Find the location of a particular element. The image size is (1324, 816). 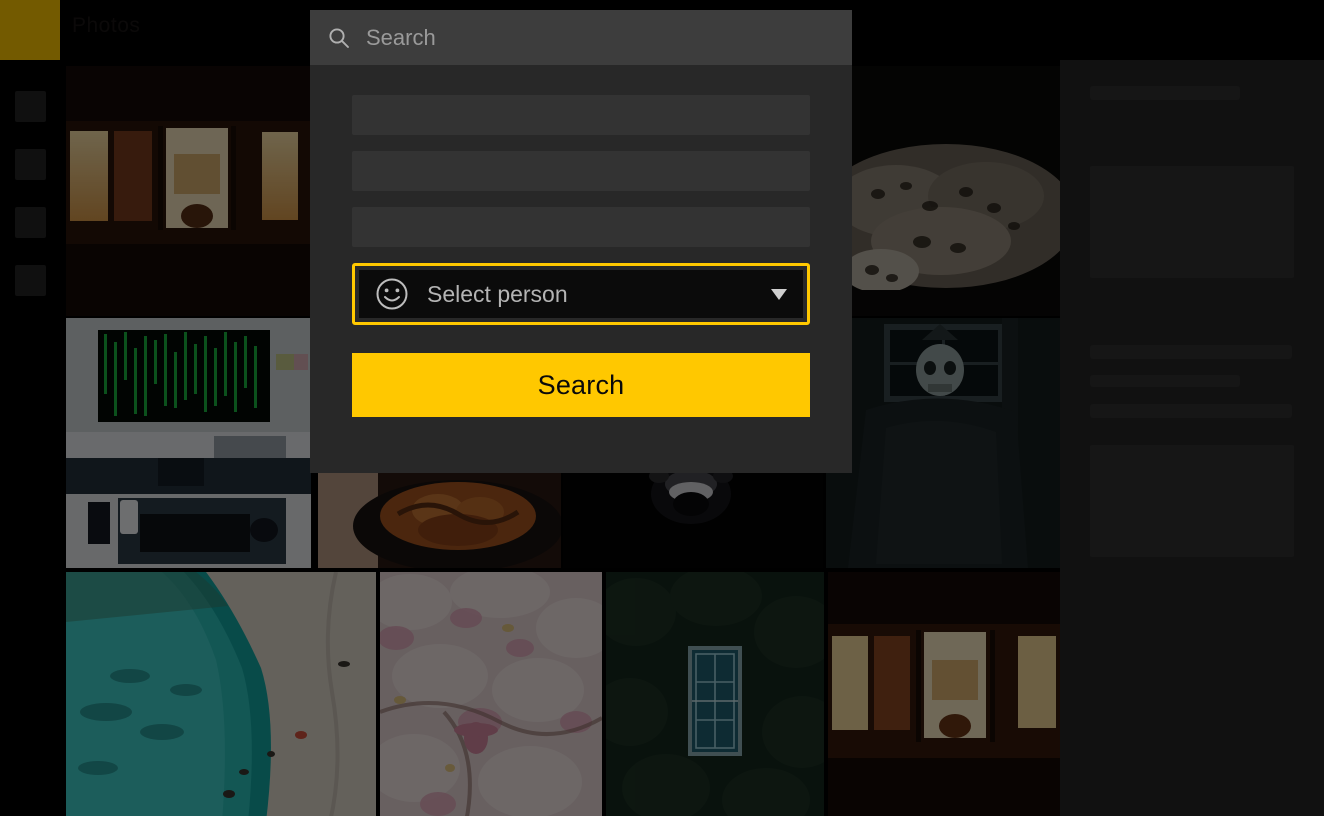

person-select: Select person is located at coordinates (581, 294).